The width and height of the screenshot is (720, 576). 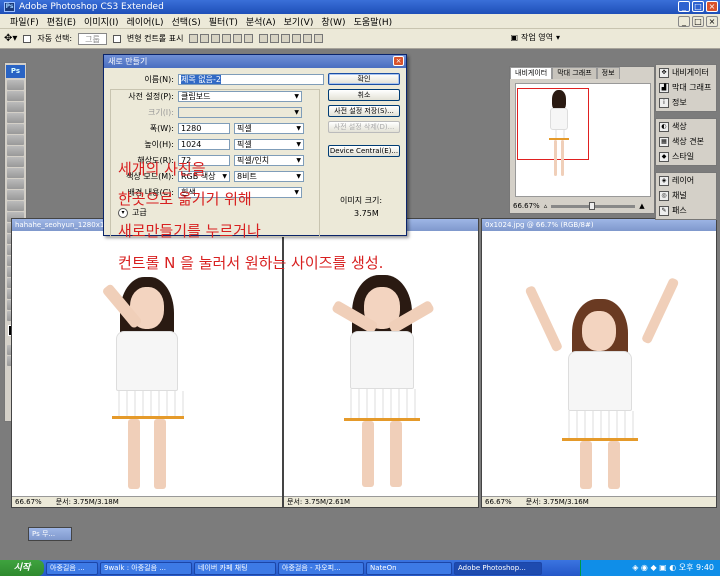 What do you see at coordinates (286, 38) in the screenshot?
I see `distribute-3-icon` at bounding box center [286, 38].